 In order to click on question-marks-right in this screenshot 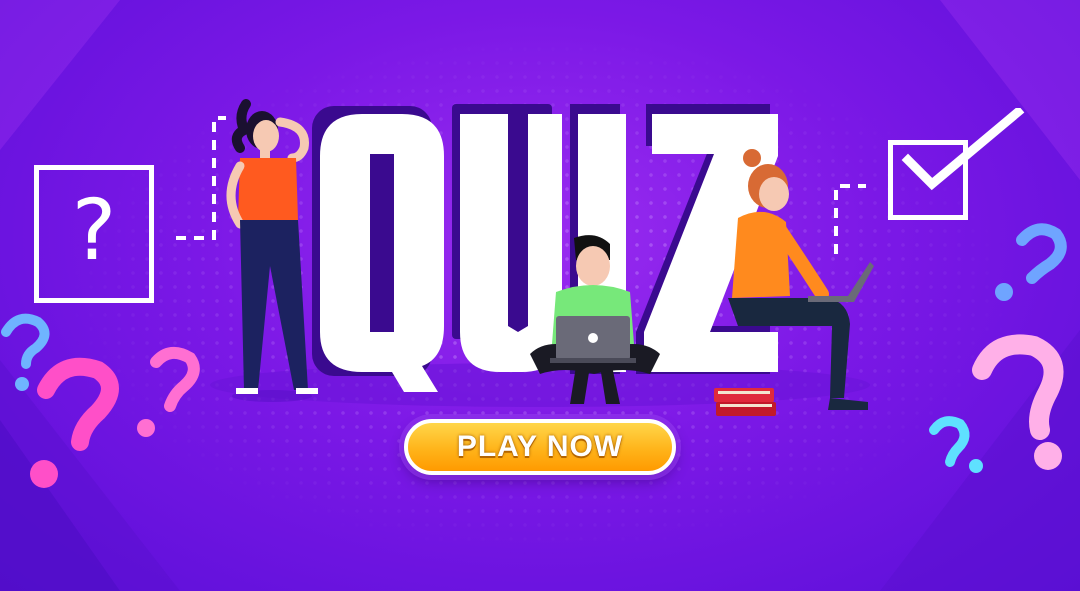, I will do `click(998, 348)`.